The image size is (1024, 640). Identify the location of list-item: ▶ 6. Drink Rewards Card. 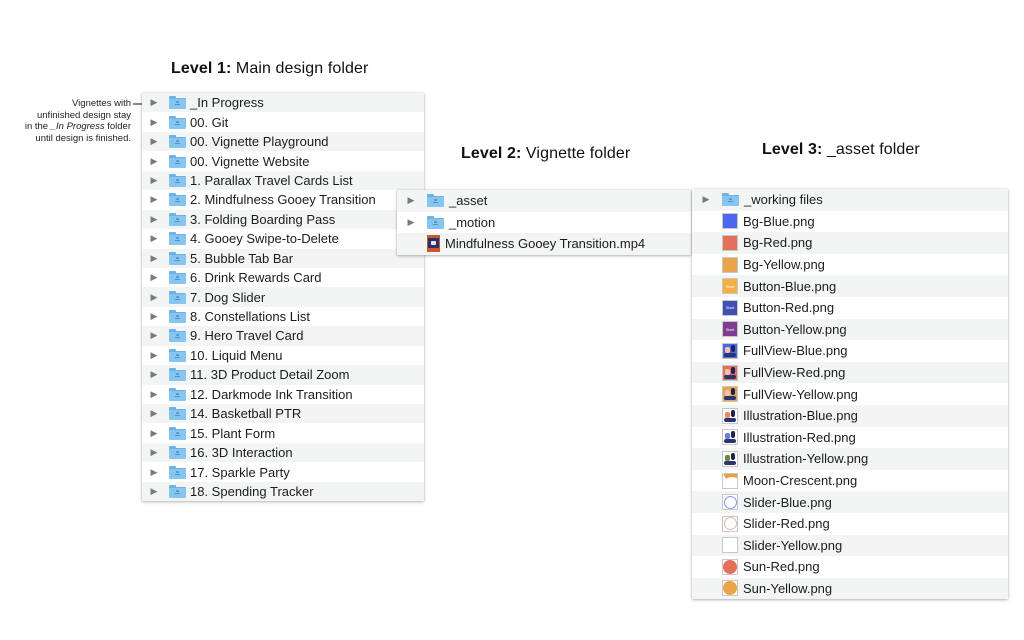
(283, 277).